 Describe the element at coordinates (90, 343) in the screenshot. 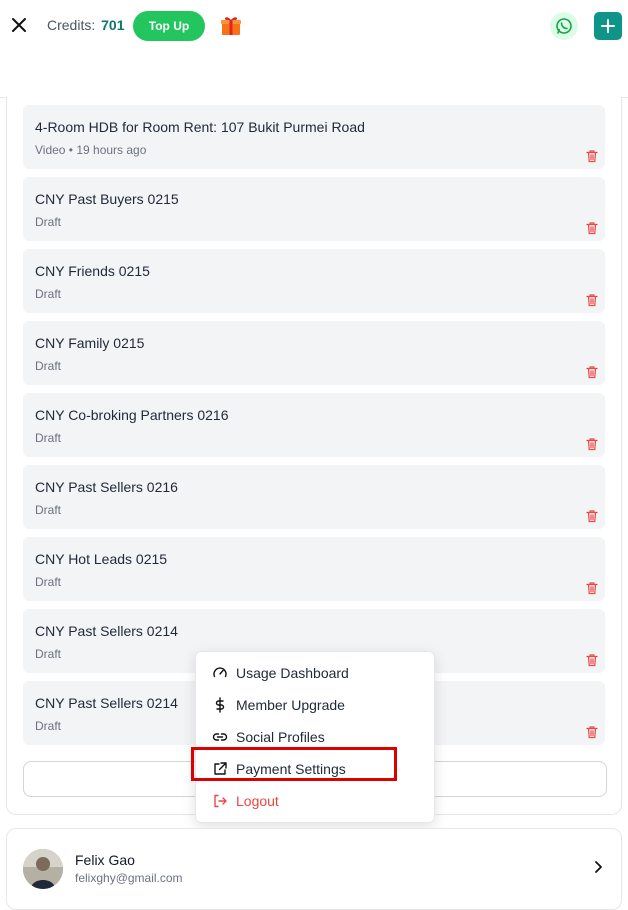

I see `item-title: CNY Family 0215` at that location.